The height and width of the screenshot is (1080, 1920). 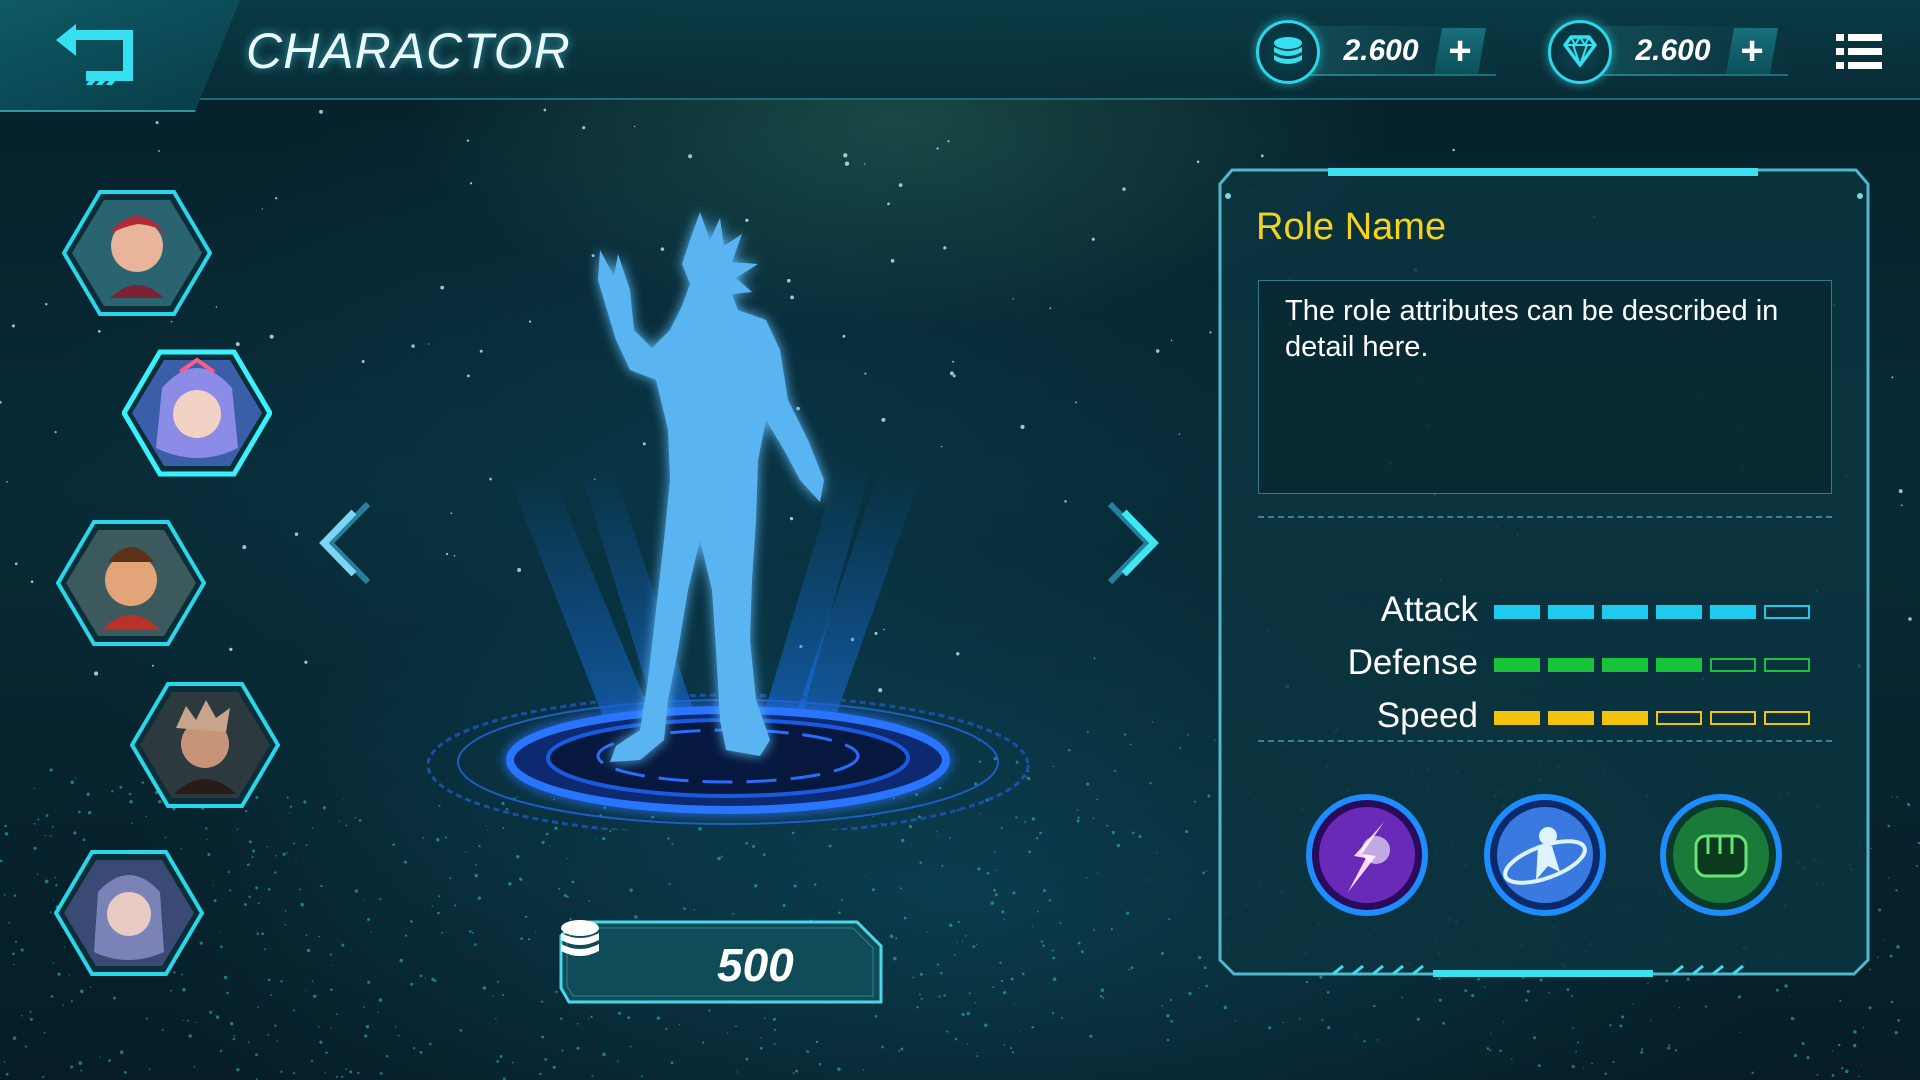 I want to click on coin-counter: 2.600 +, so click(x=1381, y=52).